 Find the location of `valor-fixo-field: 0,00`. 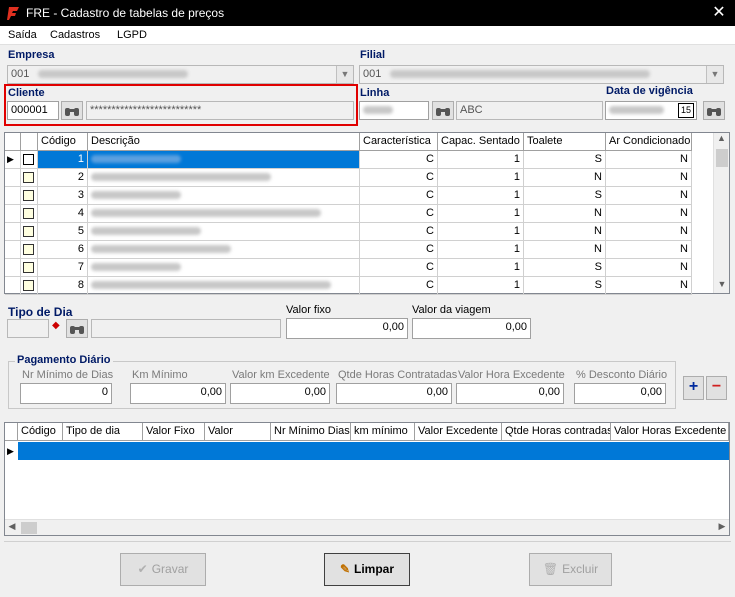

valor-fixo-field: 0,00 is located at coordinates (347, 328).